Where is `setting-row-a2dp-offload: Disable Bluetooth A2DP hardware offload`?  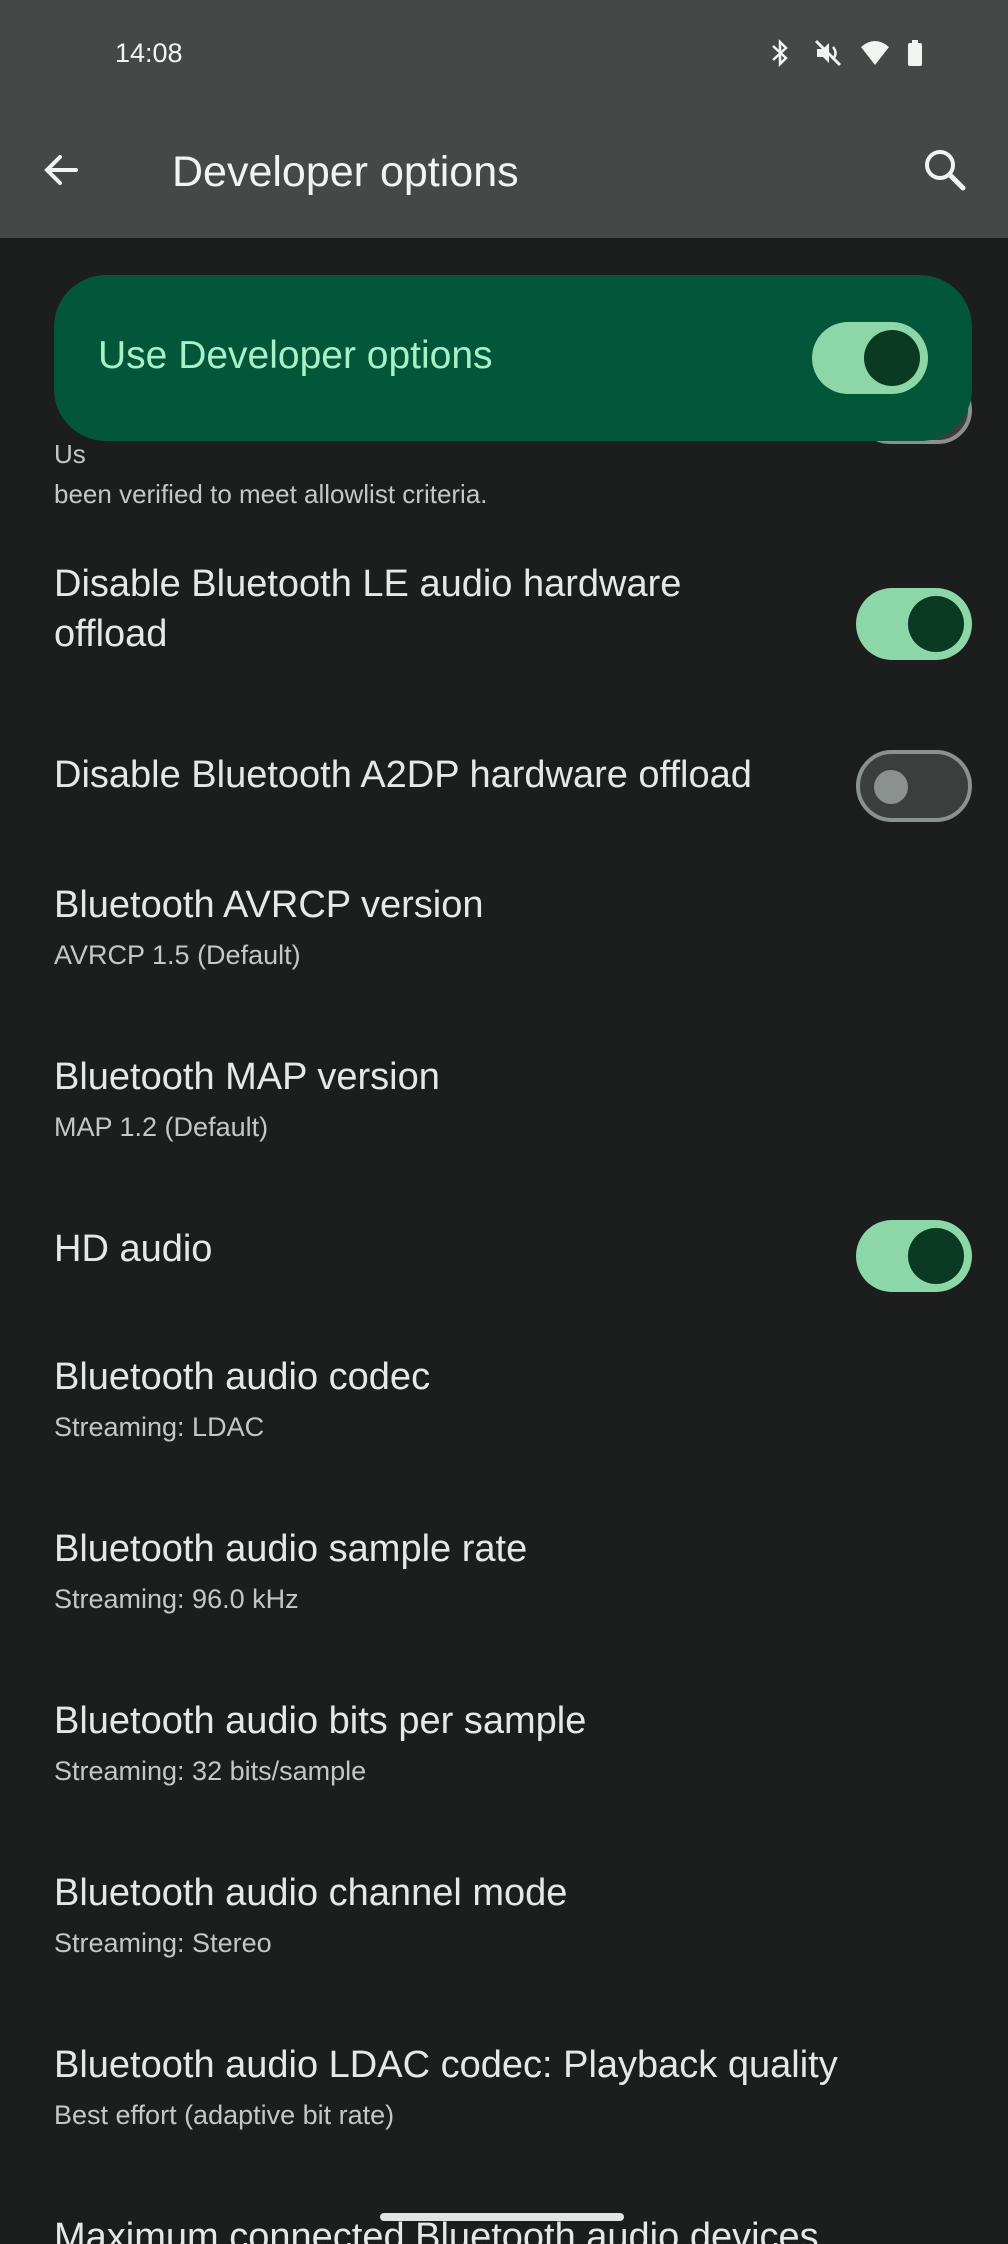 setting-row-a2dp-offload: Disable Bluetooth A2DP hardware offload is located at coordinates (504, 778).